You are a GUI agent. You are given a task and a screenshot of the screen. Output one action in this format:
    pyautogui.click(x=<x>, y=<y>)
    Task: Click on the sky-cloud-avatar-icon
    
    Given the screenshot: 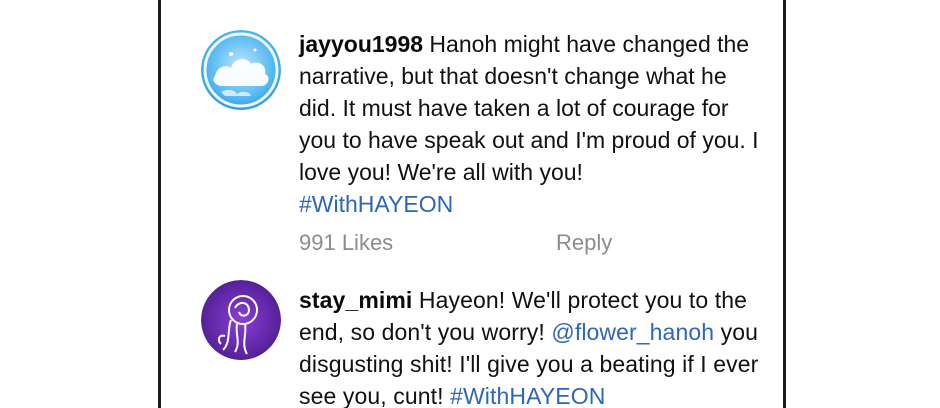 What is the action you would take?
    pyautogui.click(x=241, y=70)
    